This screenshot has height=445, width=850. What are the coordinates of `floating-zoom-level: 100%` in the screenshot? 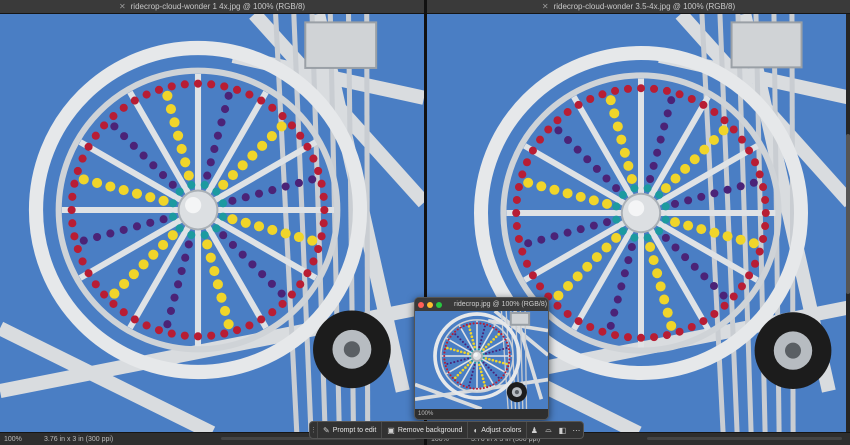 It's located at (481, 414).